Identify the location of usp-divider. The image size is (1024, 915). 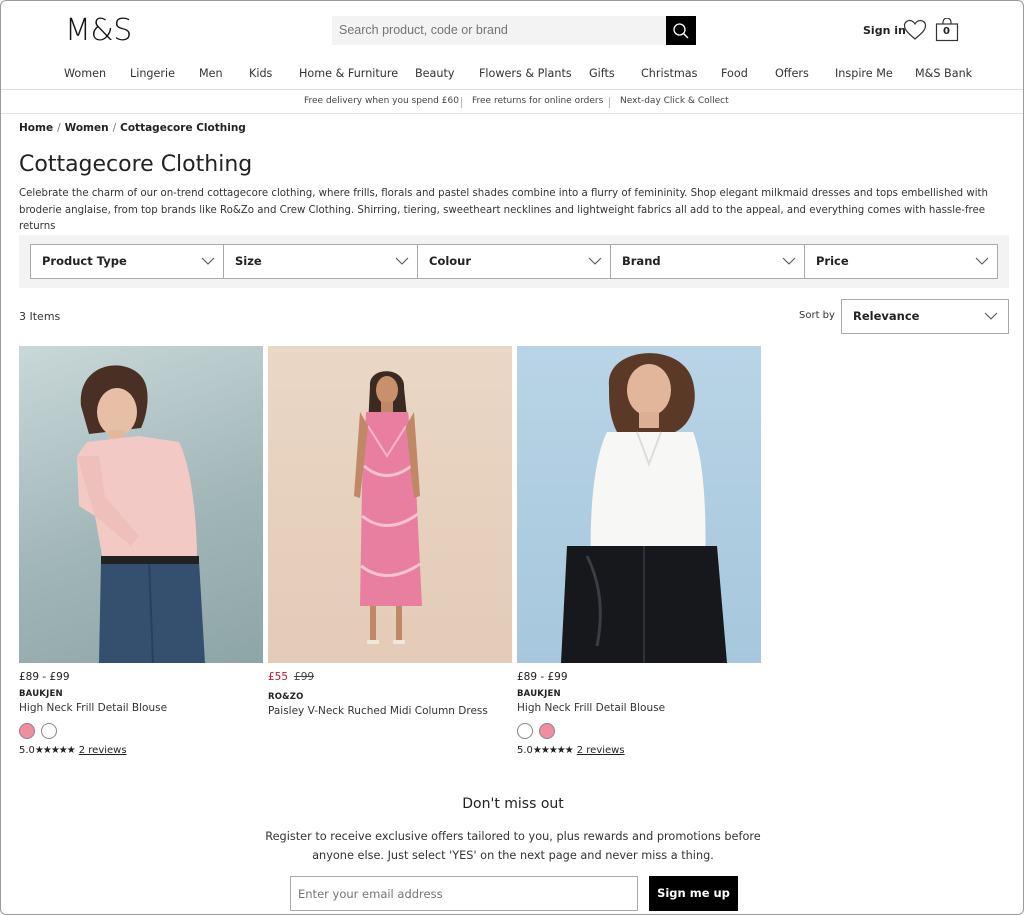
(512, 113).